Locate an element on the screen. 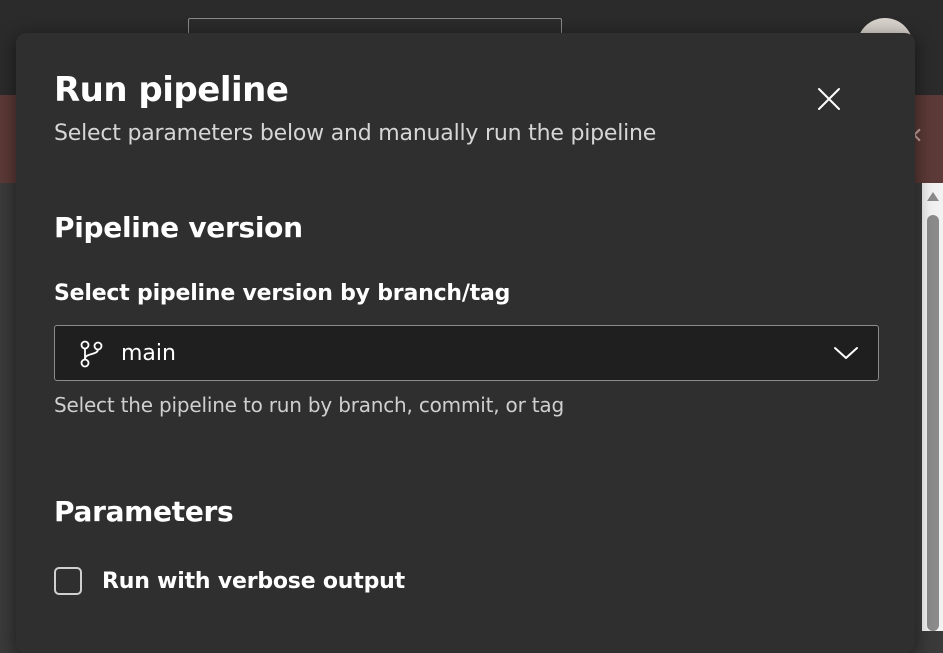 This screenshot has height=653, width=943. close-icon is located at coordinates (829, 99).